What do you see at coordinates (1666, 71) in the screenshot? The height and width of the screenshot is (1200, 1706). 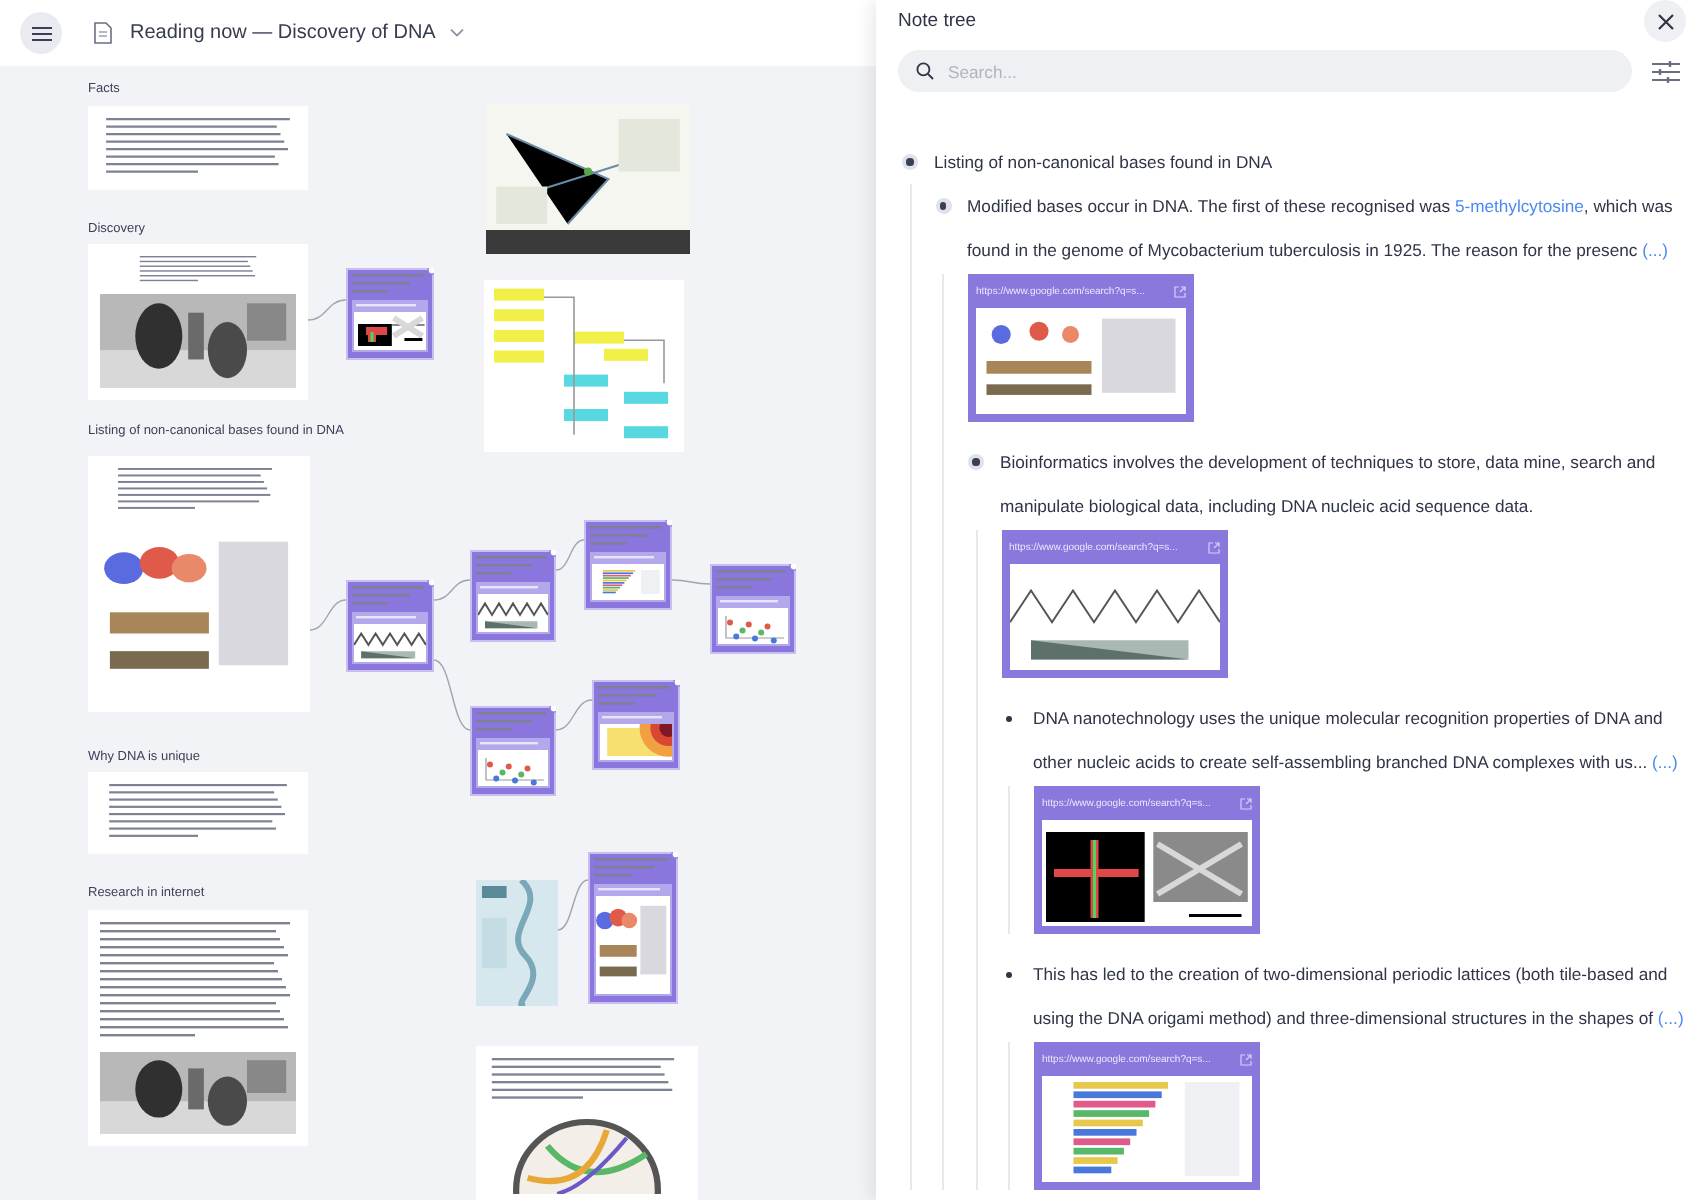 I see `filter-icon` at bounding box center [1666, 71].